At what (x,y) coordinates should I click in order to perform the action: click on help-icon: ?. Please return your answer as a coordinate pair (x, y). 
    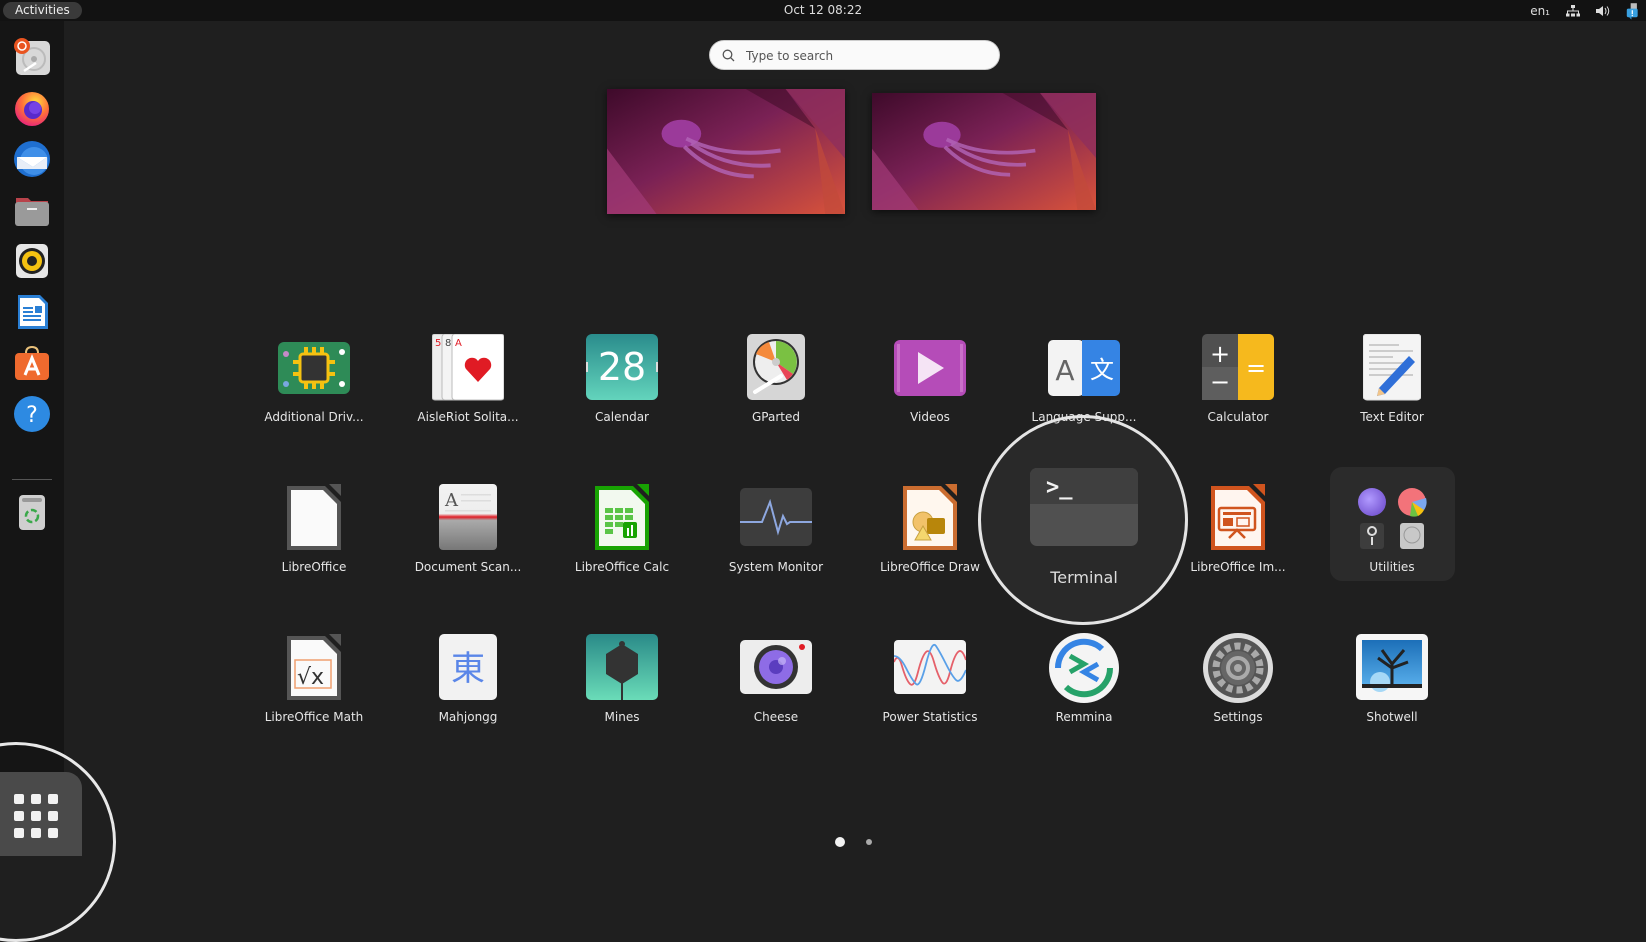
    Looking at the image, I should click on (32, 414).